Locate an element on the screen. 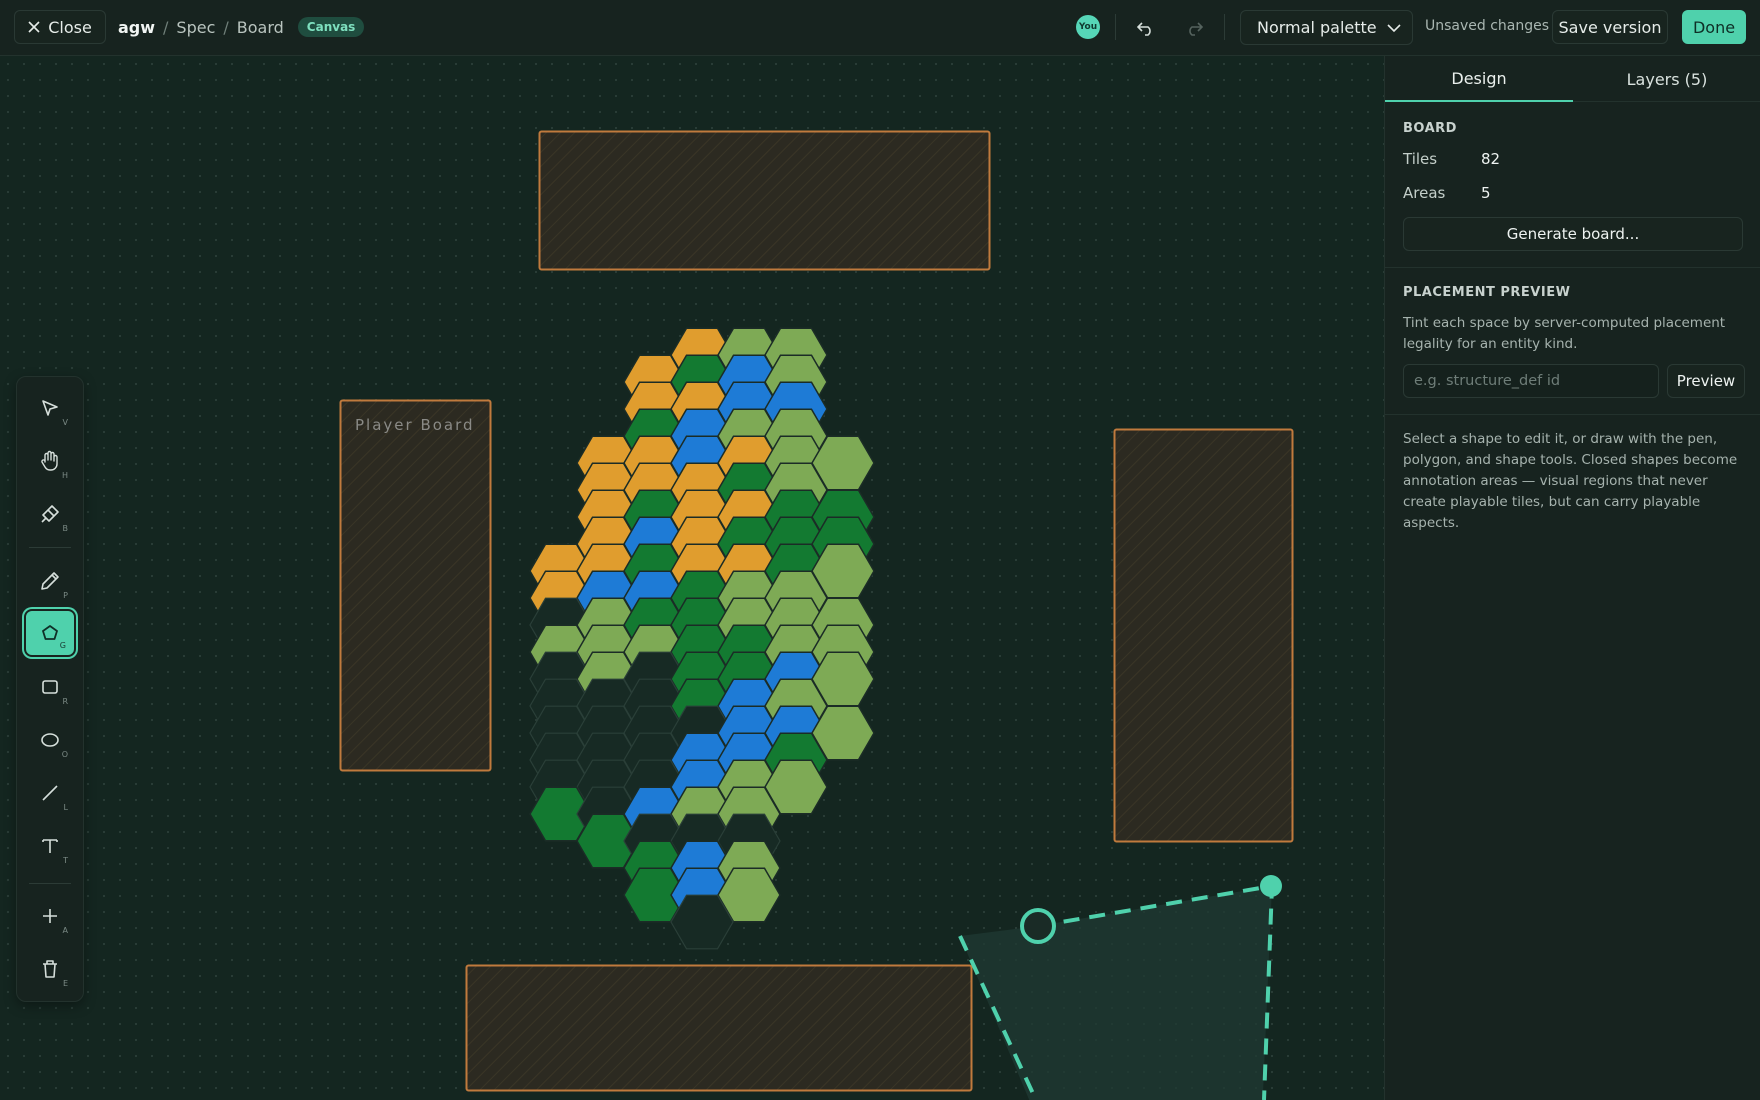 The width and height of the screenshot is (1760, 1100). plus-icon is located at coordinates (50, 916).